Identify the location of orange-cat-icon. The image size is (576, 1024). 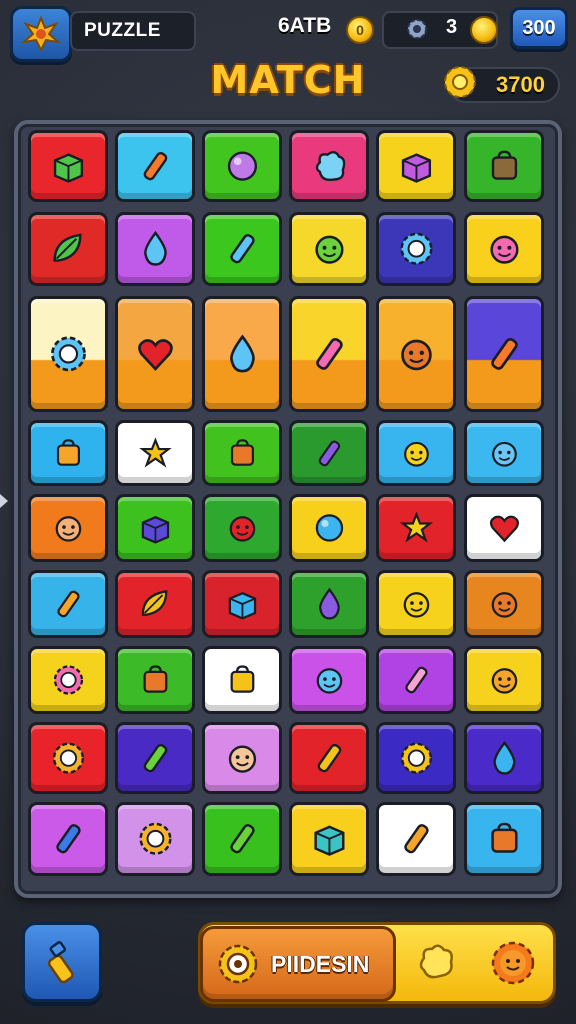
(416, 355).